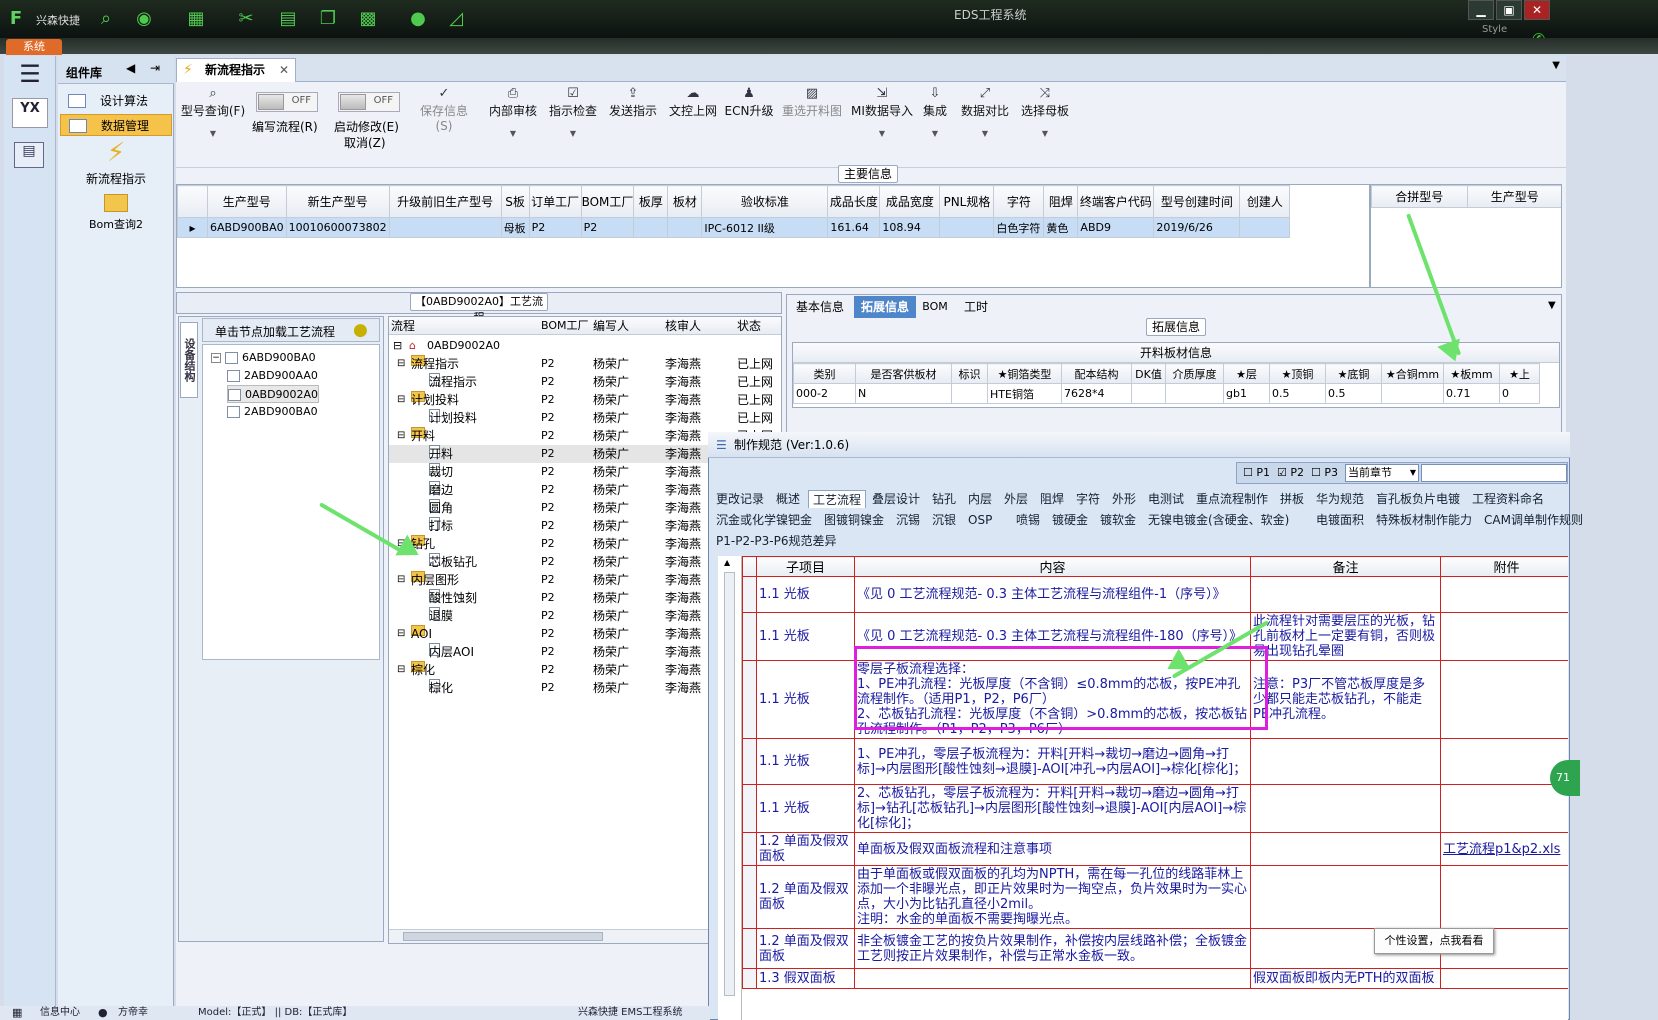 This screenshot has width=1658, height=1020. I want to click on spec-tab: 电测试, so click(1166, 499).